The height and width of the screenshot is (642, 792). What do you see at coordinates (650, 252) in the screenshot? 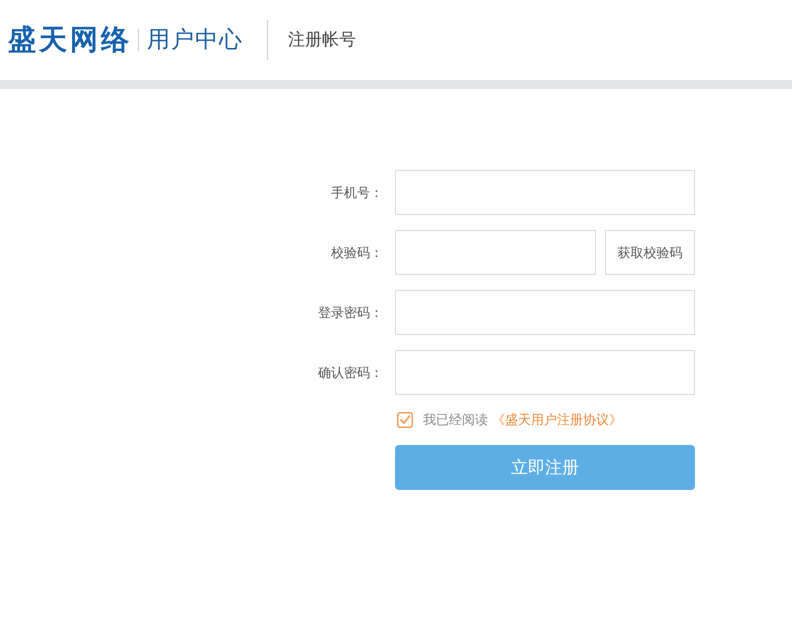
I see `get-code-button: 获取校验码` at bounding box center [650, 252].